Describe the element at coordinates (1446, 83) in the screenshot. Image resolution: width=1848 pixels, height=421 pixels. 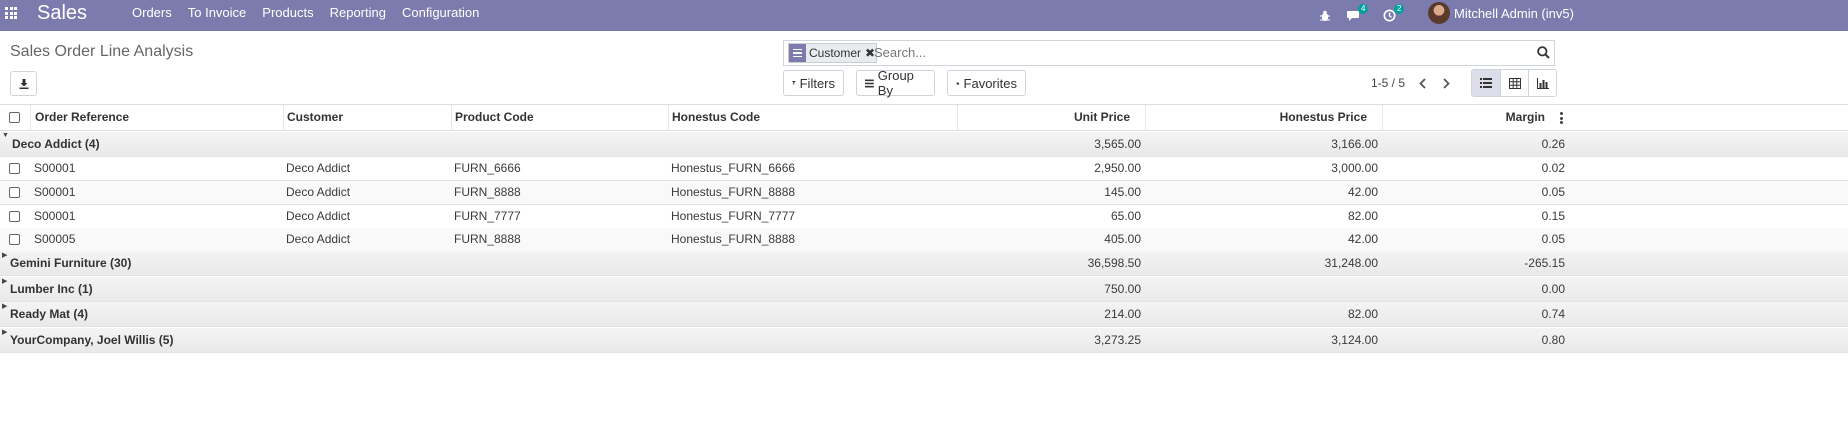
I see `pager-next-icon` at that location.